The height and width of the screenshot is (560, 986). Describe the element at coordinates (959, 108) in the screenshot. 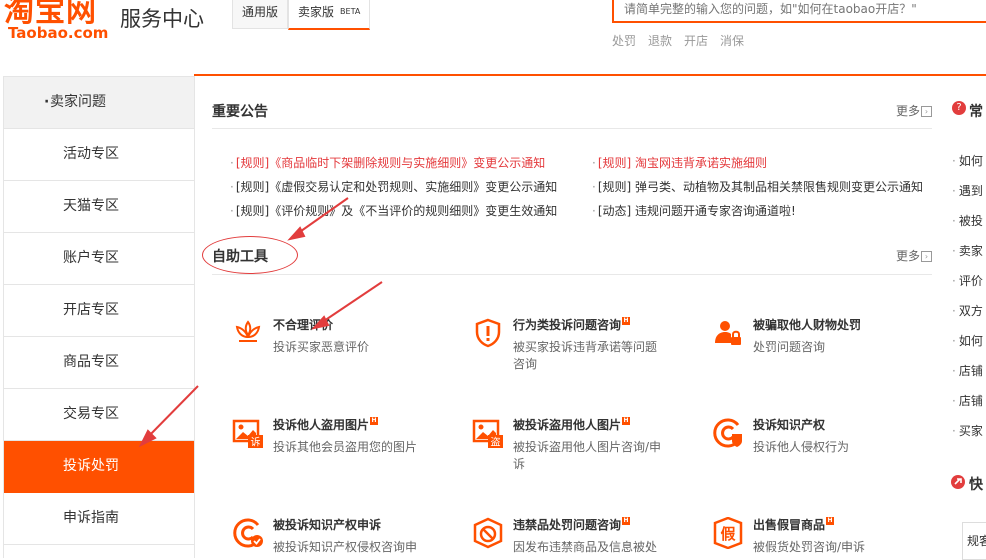

I see `question-icon: ?` at that location.